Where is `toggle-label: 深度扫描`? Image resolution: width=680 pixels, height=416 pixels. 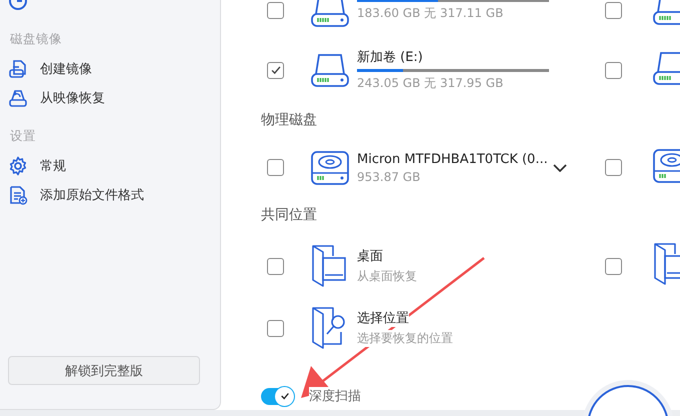
toggle-label: 深度扫描 is located at coordinates (335, 396).